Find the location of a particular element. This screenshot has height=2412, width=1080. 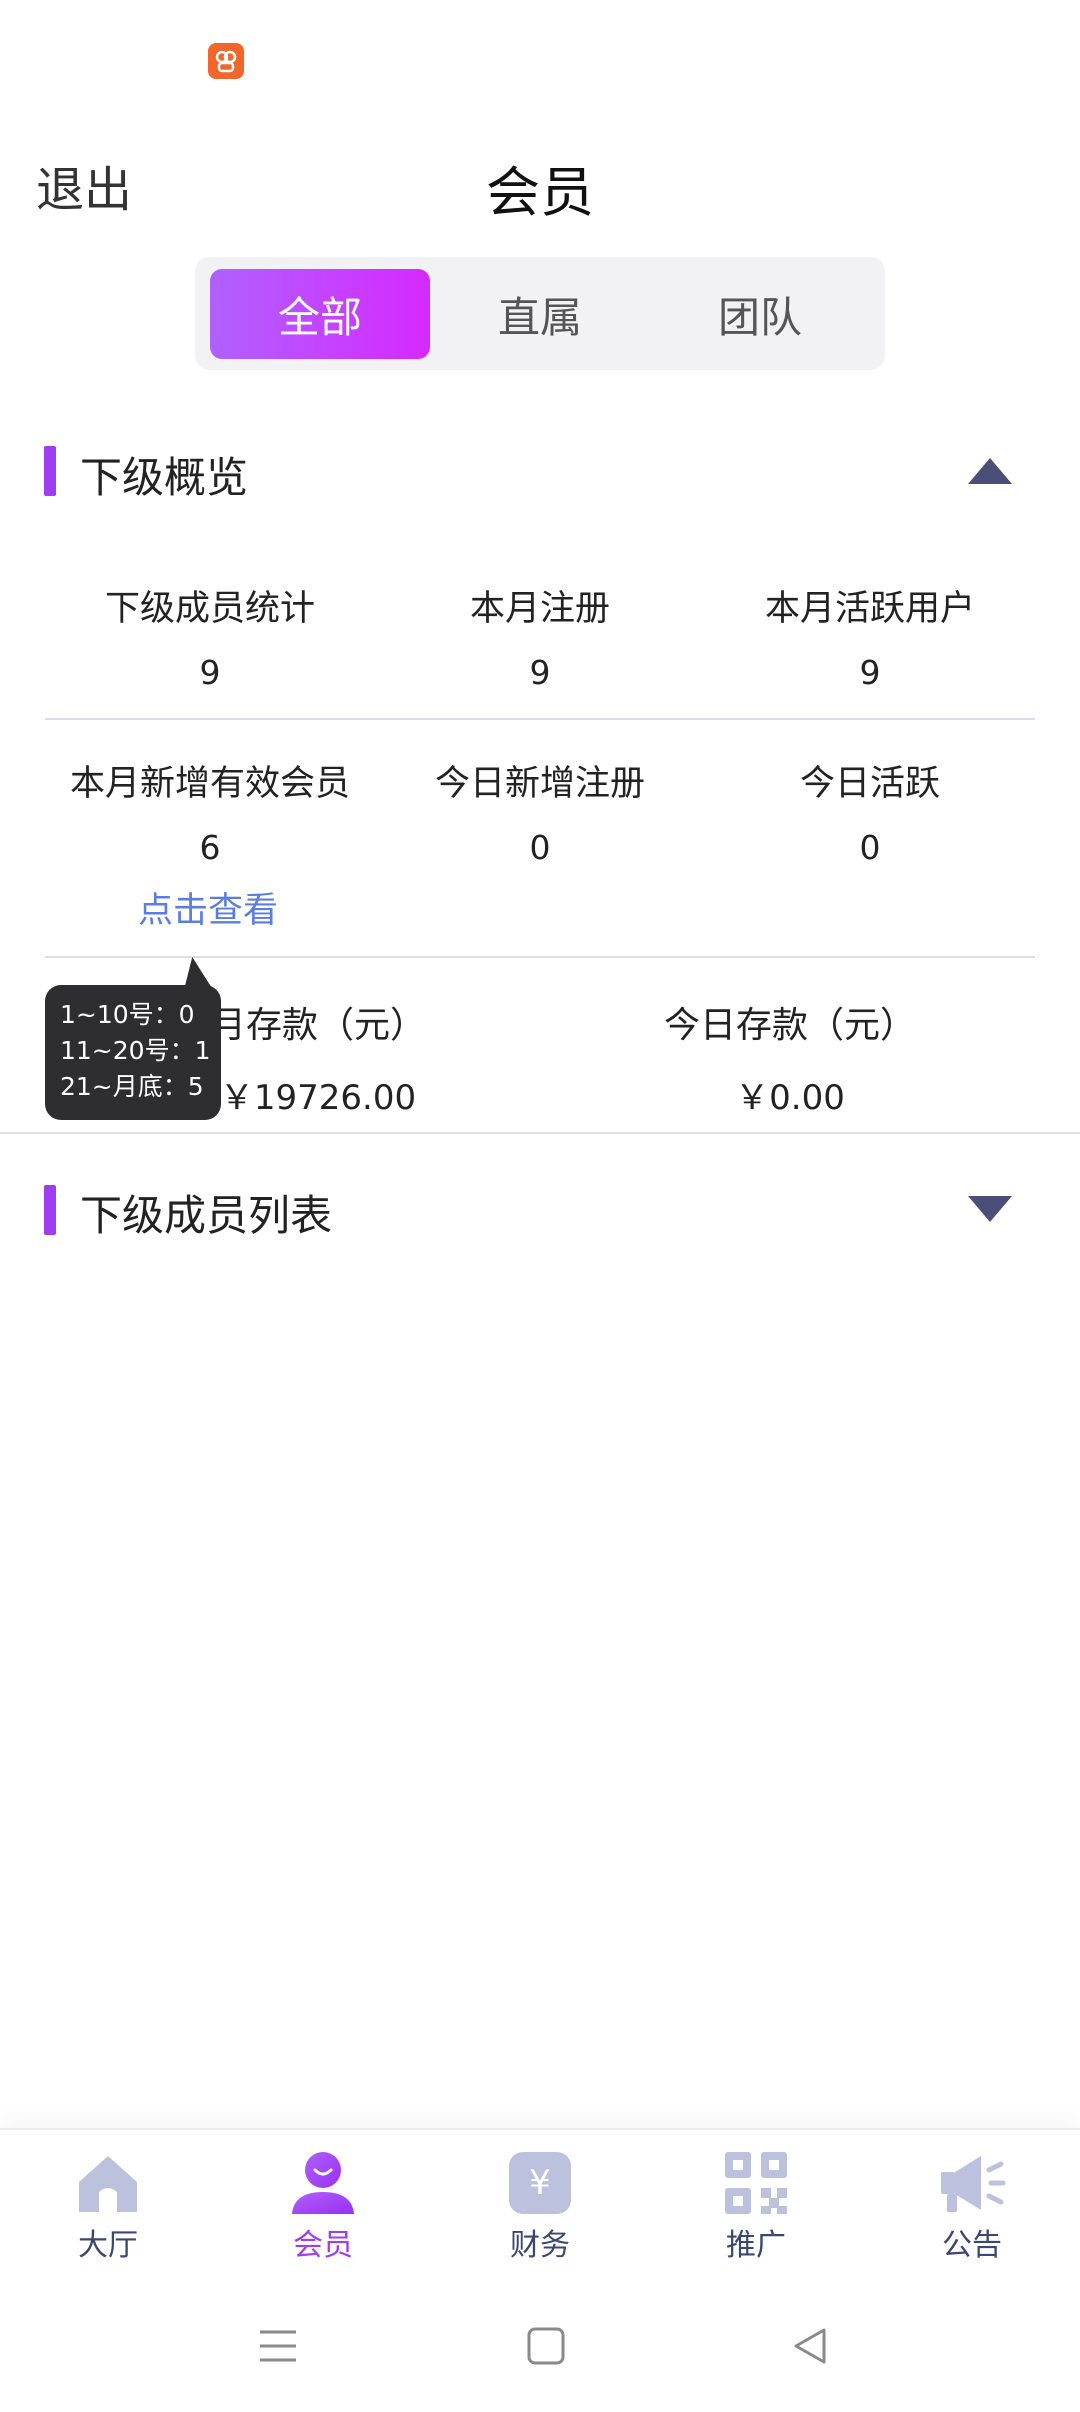

tooltip-line: 21~月底：5 is located at coordinates (132, 1086).